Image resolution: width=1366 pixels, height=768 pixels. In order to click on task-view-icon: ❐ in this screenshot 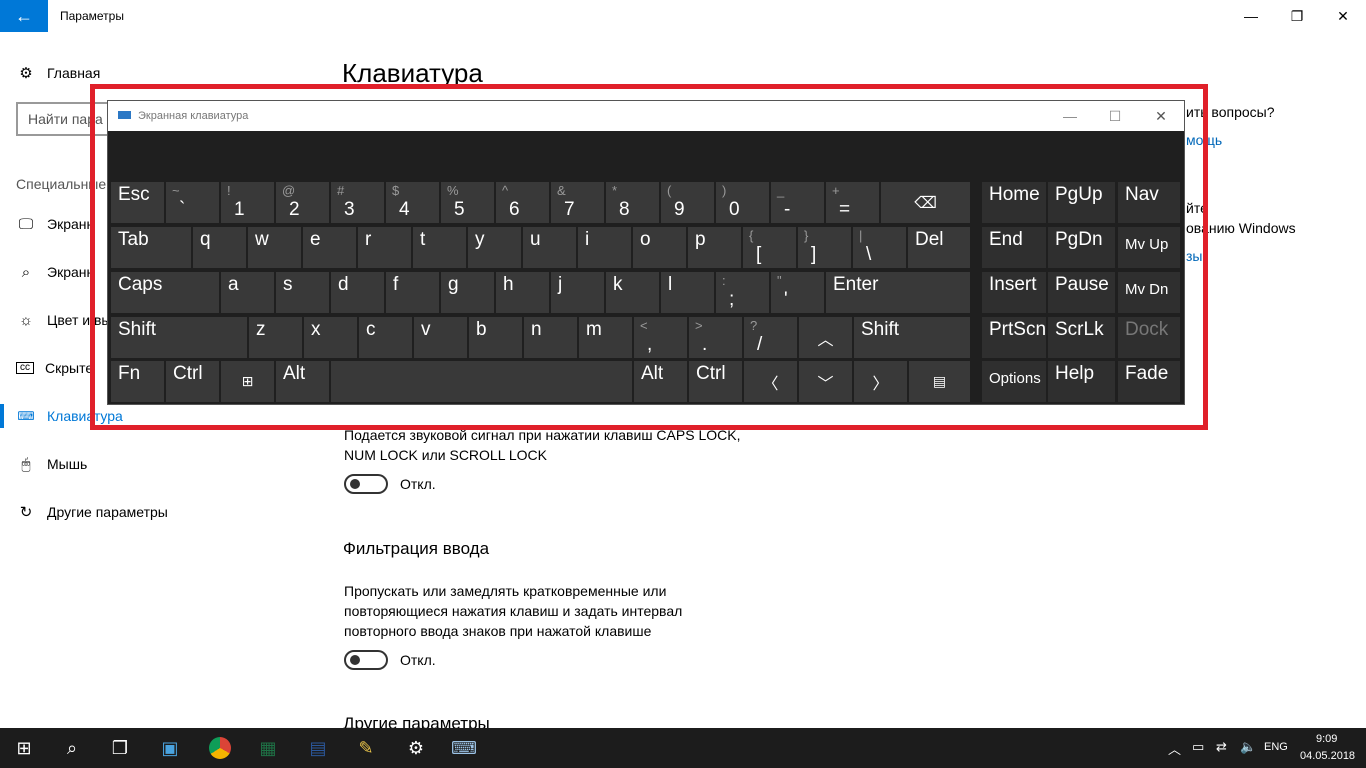, I will do `click(120, 748)`.